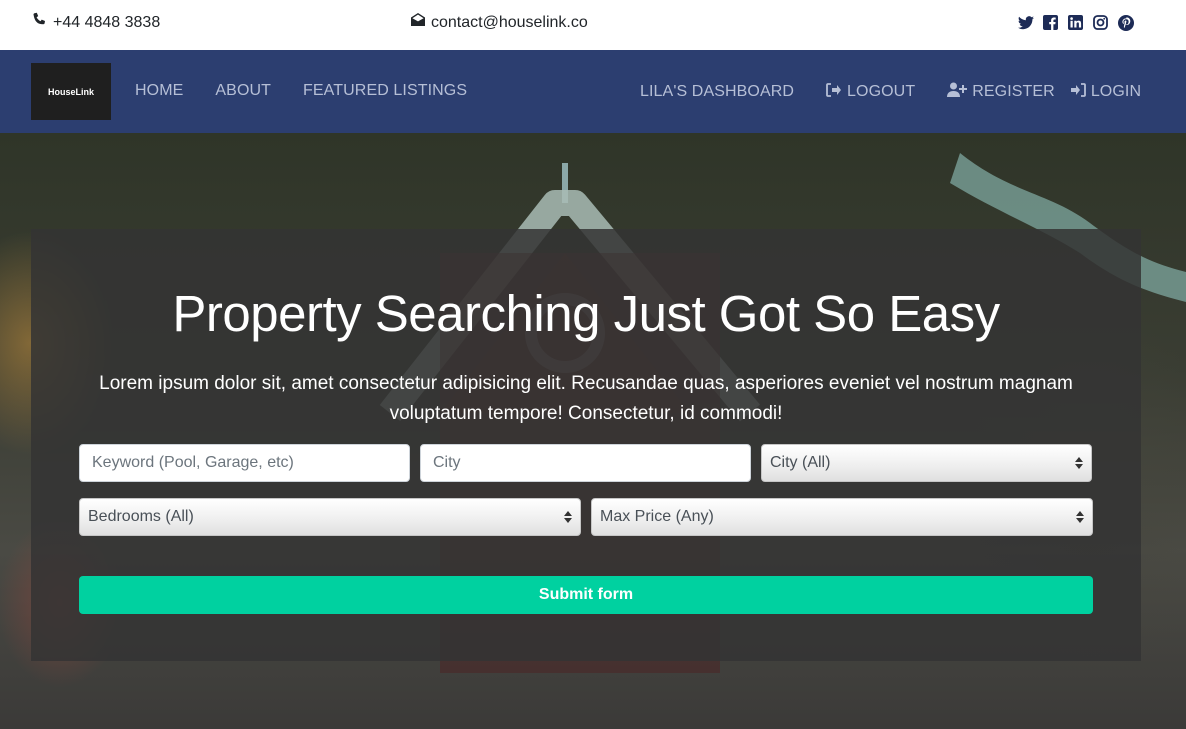 Image resolution: width=1186 pixels, height=729 pixels. What do you see at coordinates (301, 91) in the screenshot?
I see `nav-left-links: HOME ABOUT FEATURED LISTINGS` at bounding box center [301, 91].